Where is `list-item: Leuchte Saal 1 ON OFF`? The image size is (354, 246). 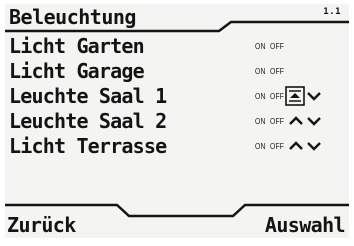 list-item: Leuchte Saal 1 ON OFF is located at coordinates (177, 96).